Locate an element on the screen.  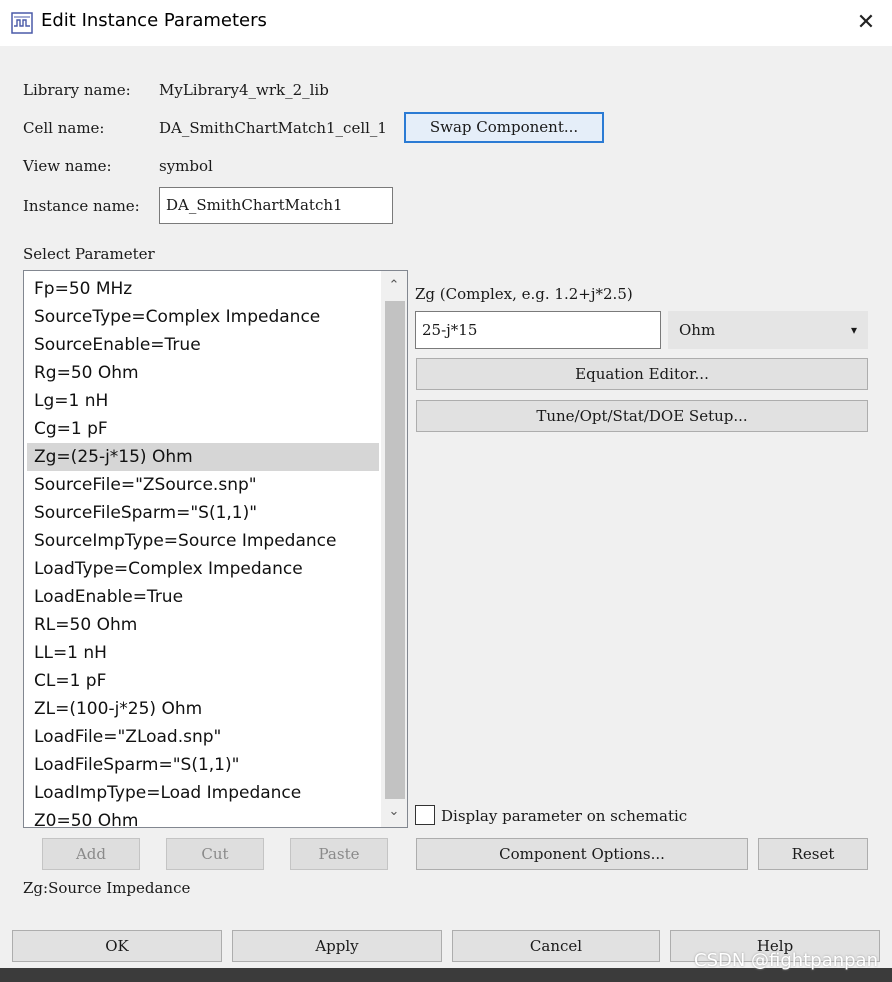
instance-name-input: DA_SmithChartMatch1 is located at coordinates (276, 205).